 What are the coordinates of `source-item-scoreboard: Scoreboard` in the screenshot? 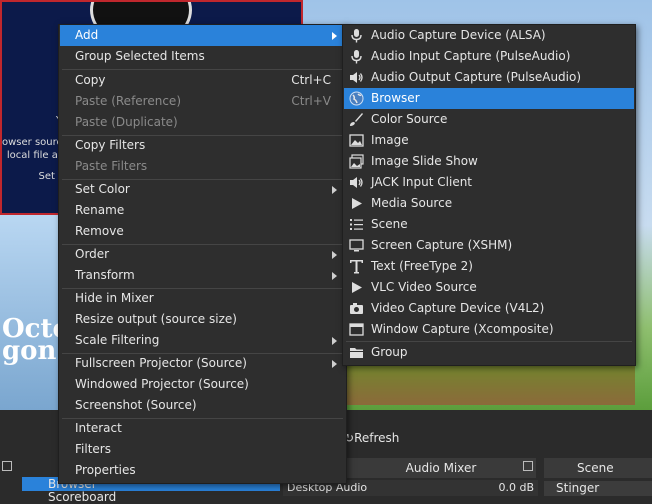 It's located at (151, 497).